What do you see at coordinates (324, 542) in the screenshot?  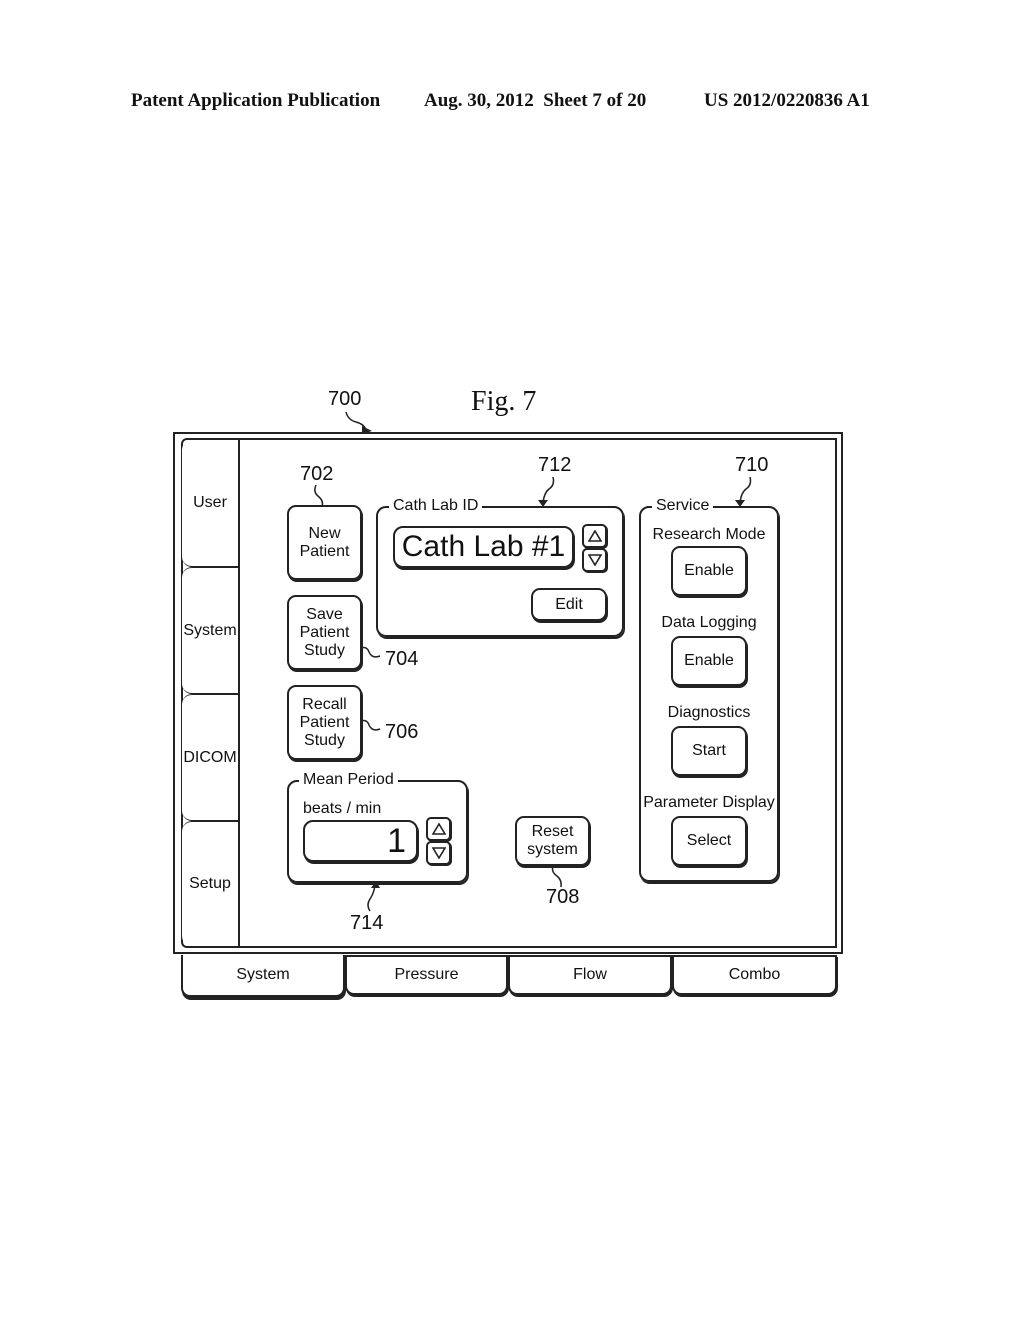 I see `new-patient-button: New Patient` at bounding box center [324, 542].